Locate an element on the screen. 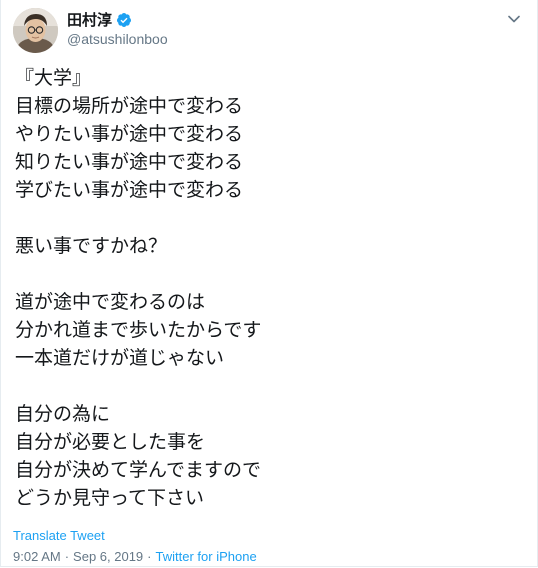  tweet-line: 目標の場所が途中で変わる is located at coordinates (129, 106).